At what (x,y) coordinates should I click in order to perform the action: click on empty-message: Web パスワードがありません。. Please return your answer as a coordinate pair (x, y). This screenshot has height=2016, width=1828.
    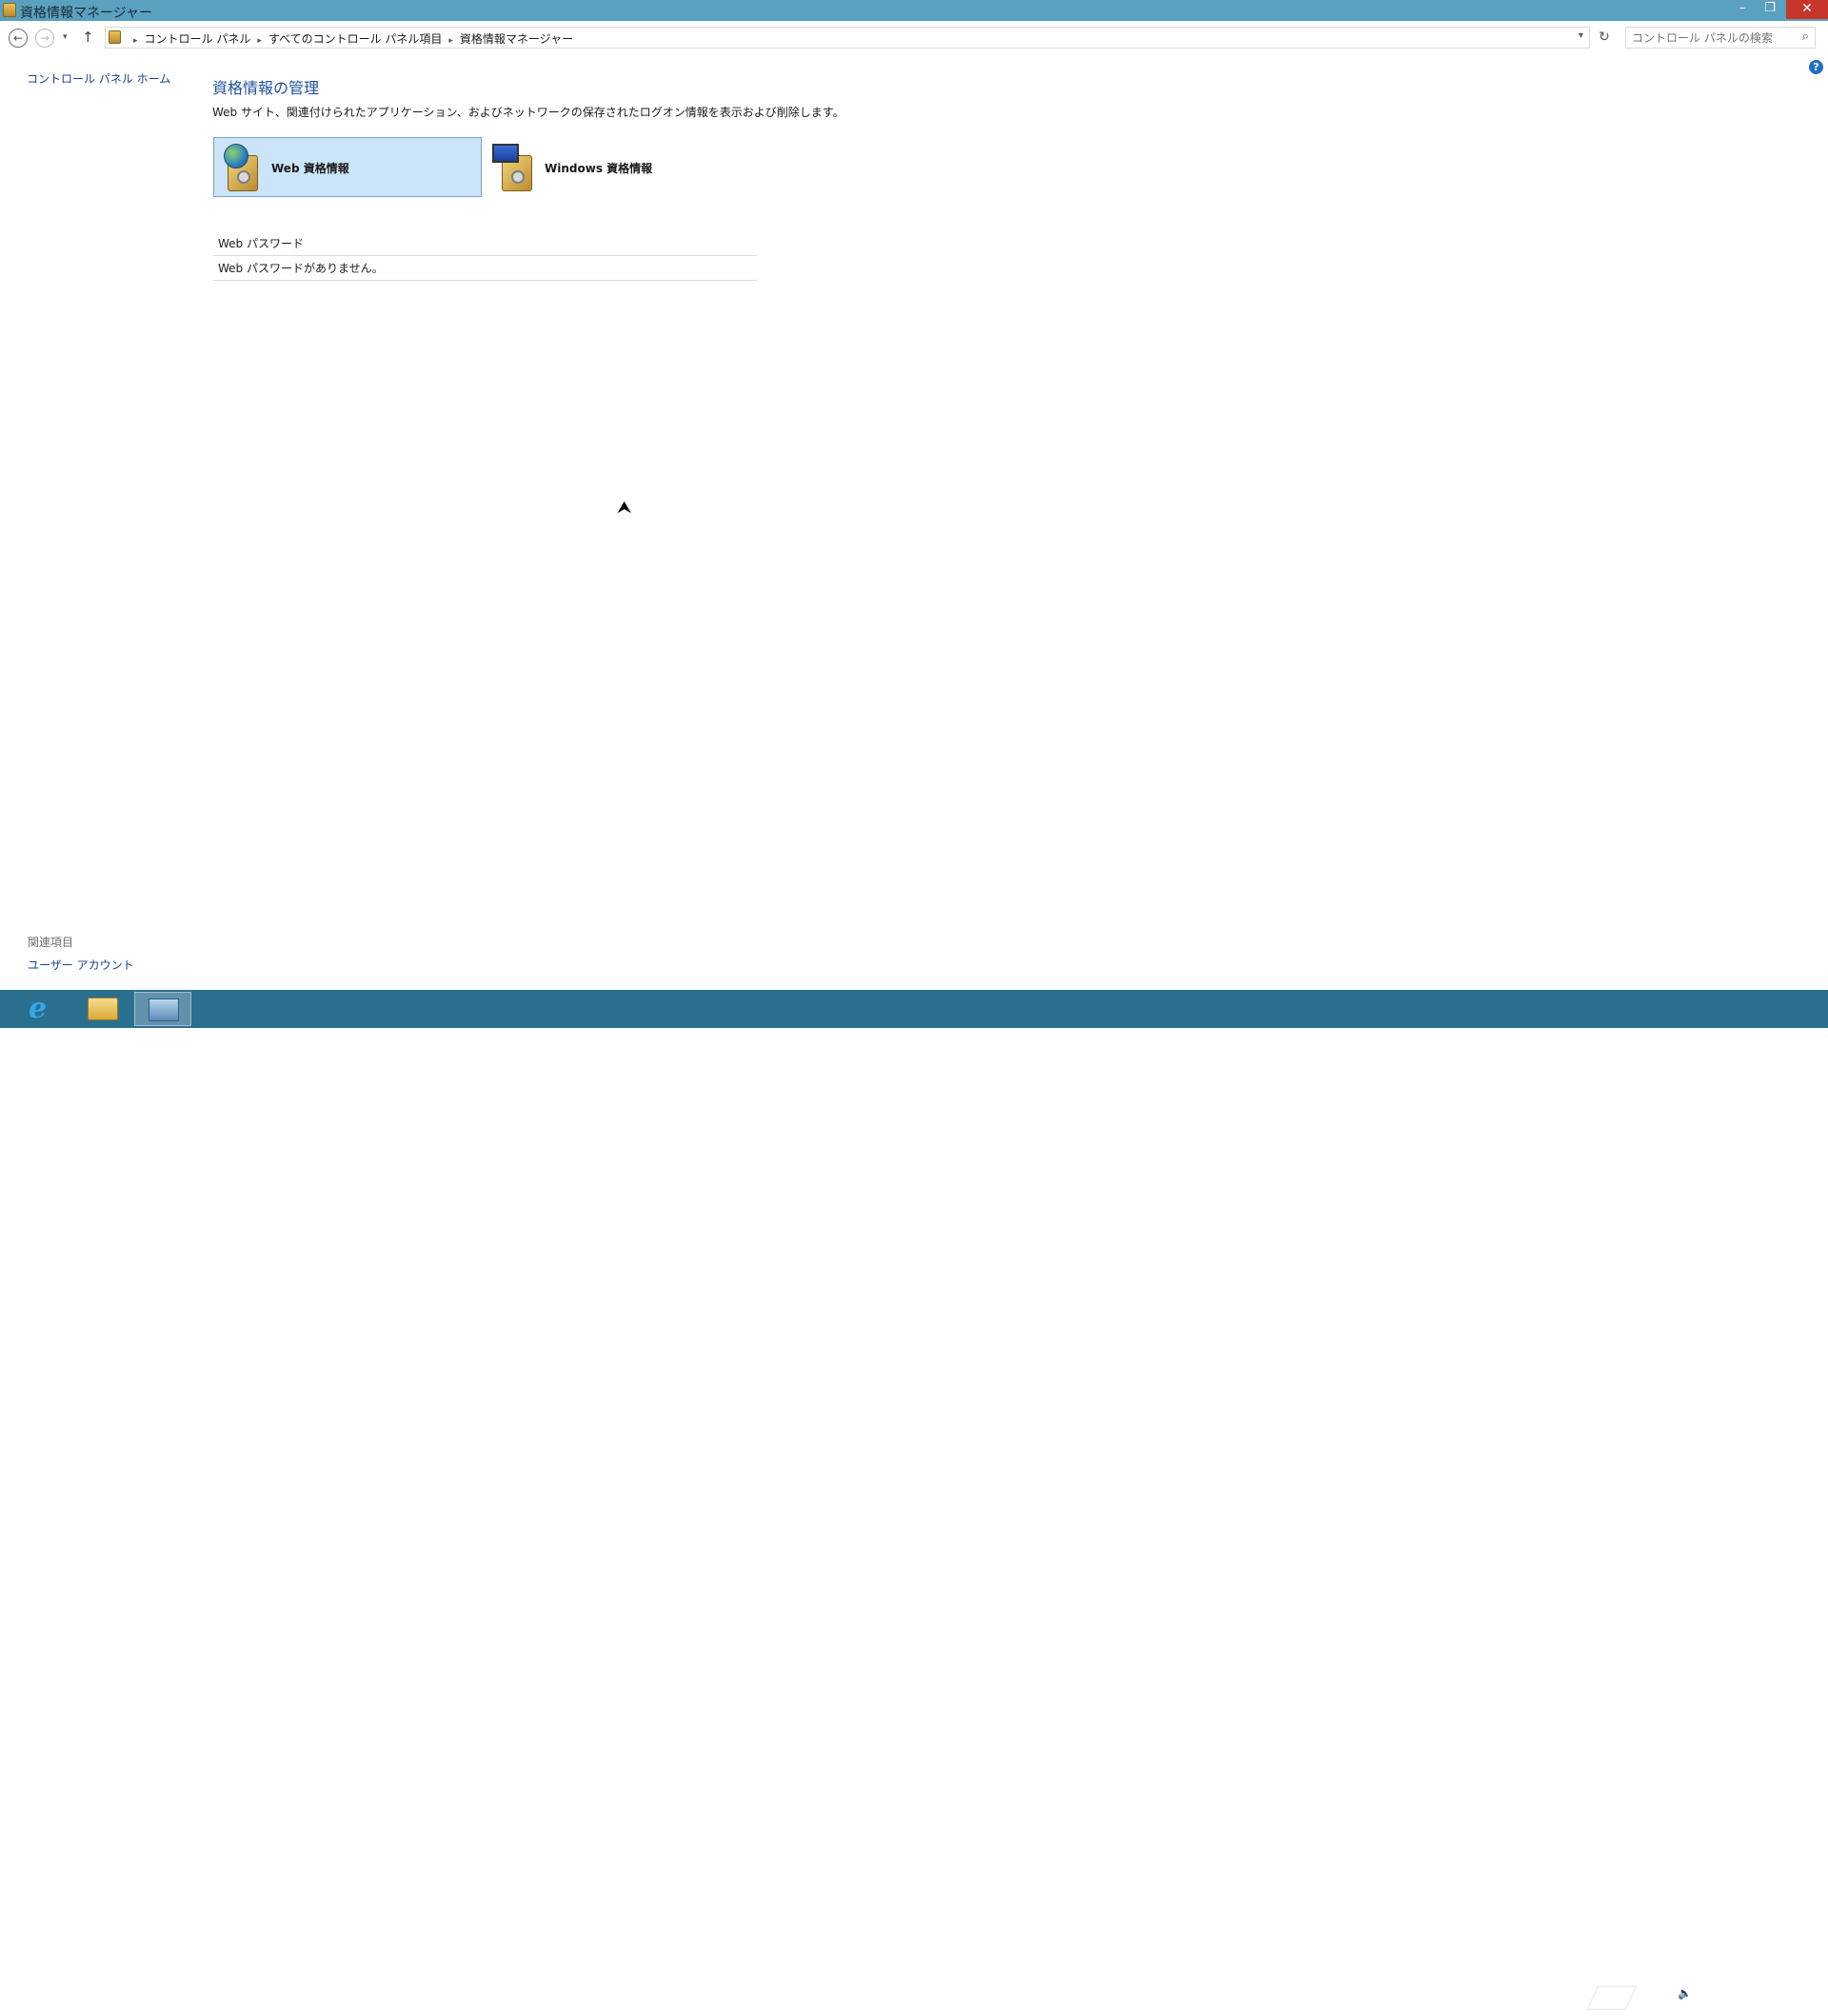
    Looking at the image, I should click on (485, 271).